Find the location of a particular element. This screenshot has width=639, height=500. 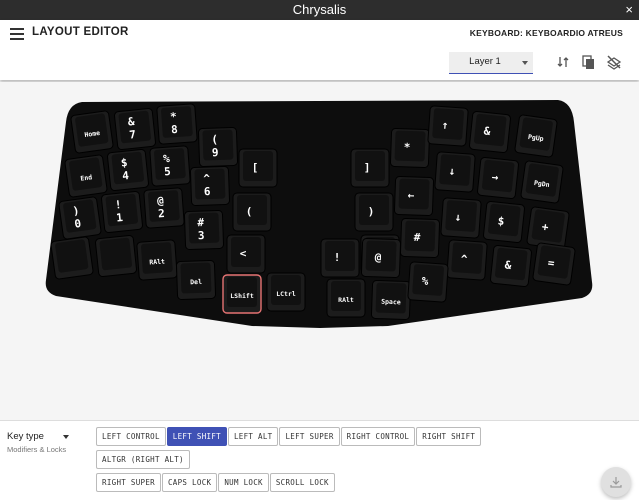

key-*-8: *8 is located at coordinates (177, 124).